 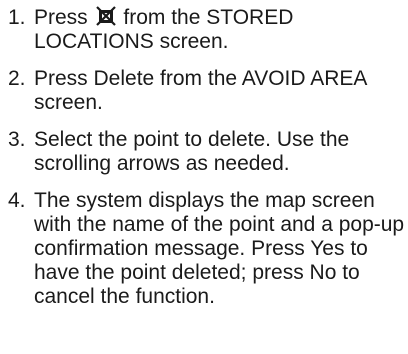 What do you see at coordinates (17, 200) in the screenshot?
I see `step-number: 4.` at bounding box center [17, 200].